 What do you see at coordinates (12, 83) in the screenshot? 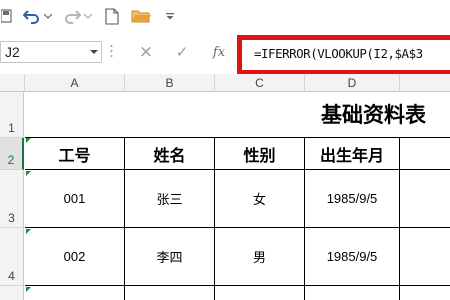
I see `select-all-corner` at bounding box center [12, 83].